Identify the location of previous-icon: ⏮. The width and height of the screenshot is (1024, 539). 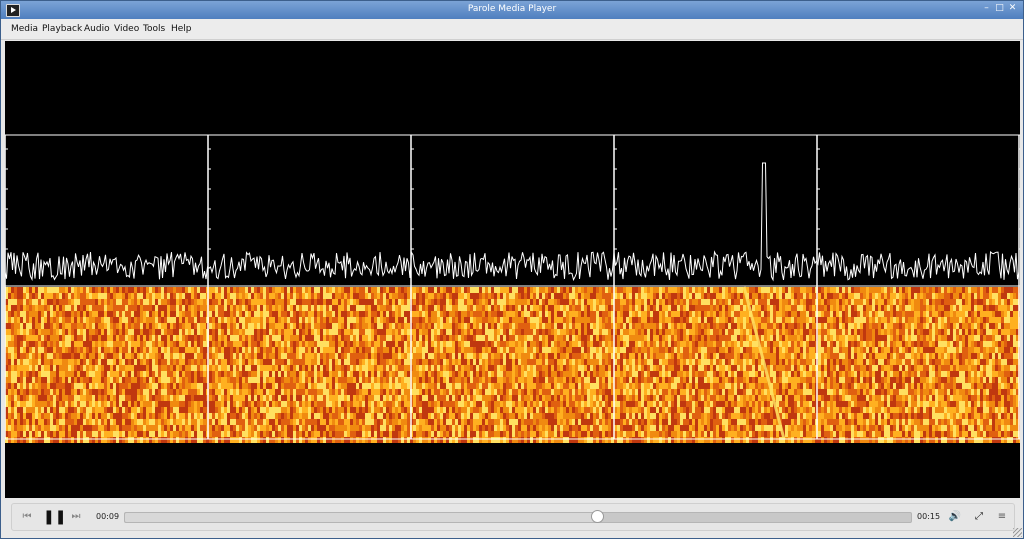
(27, 517).